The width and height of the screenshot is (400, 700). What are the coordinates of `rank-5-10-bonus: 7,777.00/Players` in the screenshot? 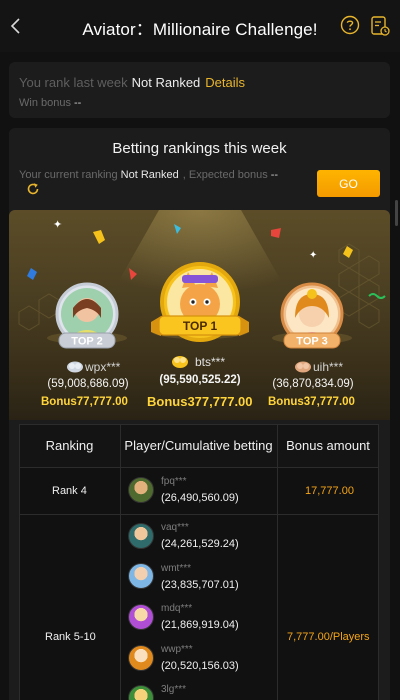 It's located at (328, 637).